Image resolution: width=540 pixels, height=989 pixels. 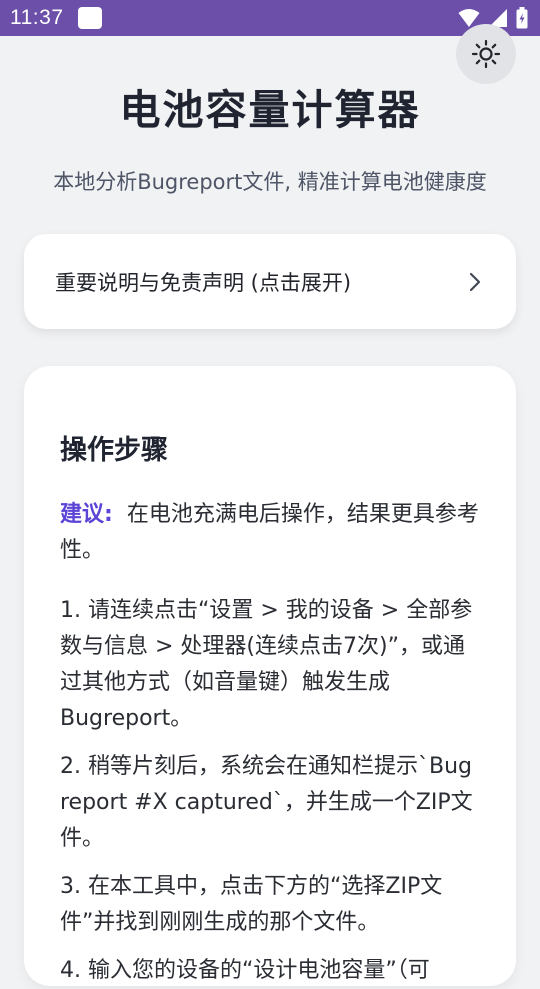 What do you see at coordinates (270, 110) in the screenshot?
I see `page-title: 电池容量计算器` at bounding box center [270, 110].